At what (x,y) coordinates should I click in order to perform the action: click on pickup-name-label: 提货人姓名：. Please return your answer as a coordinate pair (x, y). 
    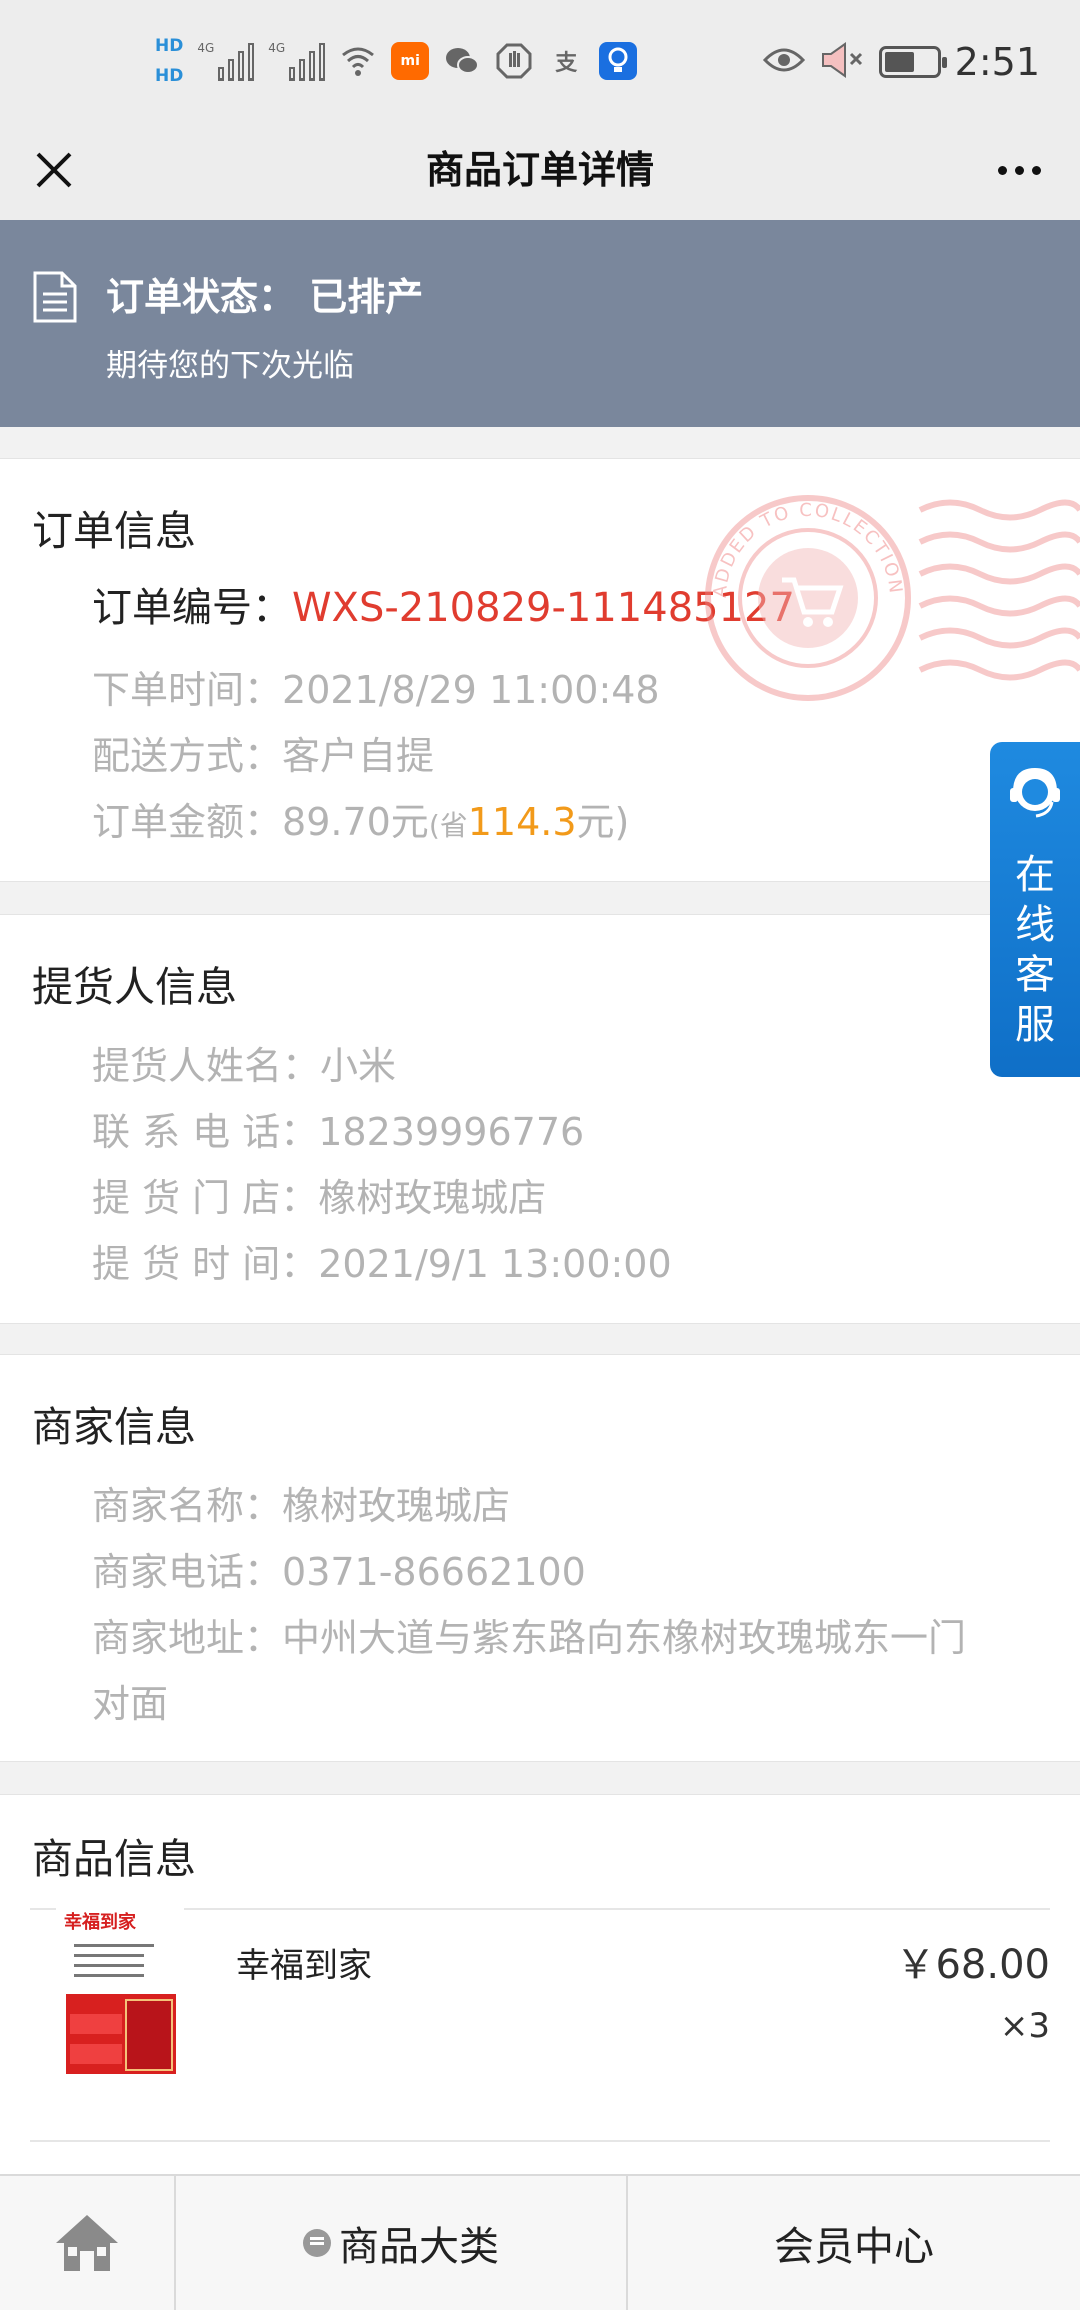
    Looking at the image, I should click on (206, 1066).